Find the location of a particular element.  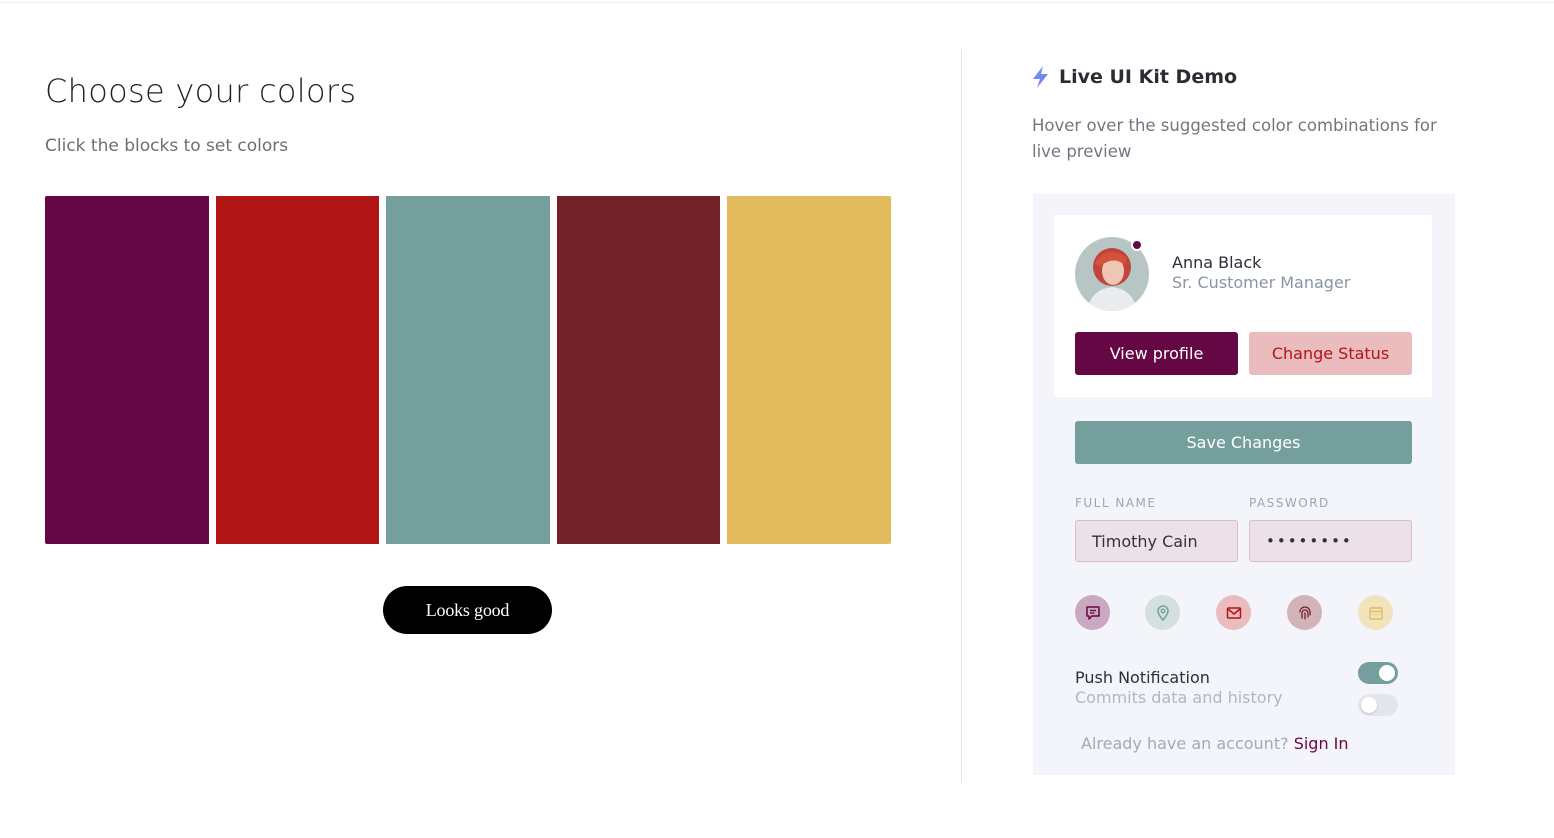

profile-name: Anna Black is located at coordinates (1217, 262).